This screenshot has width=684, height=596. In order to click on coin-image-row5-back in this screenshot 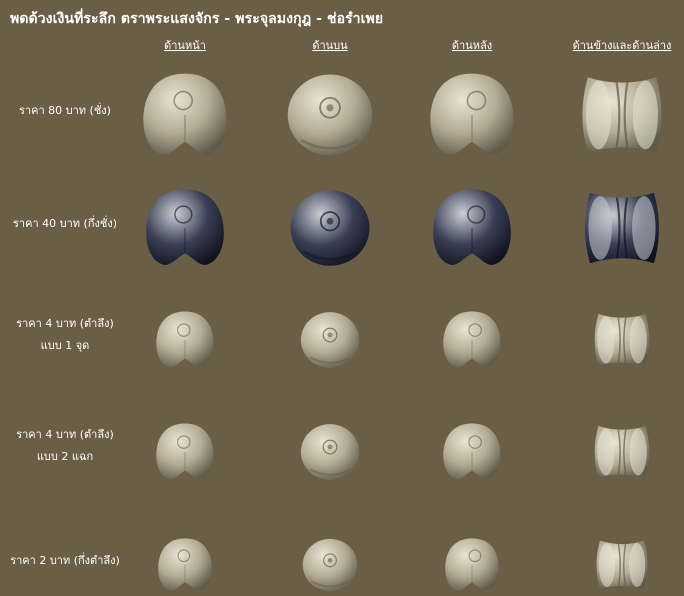, I will do `click(472, 565)`.